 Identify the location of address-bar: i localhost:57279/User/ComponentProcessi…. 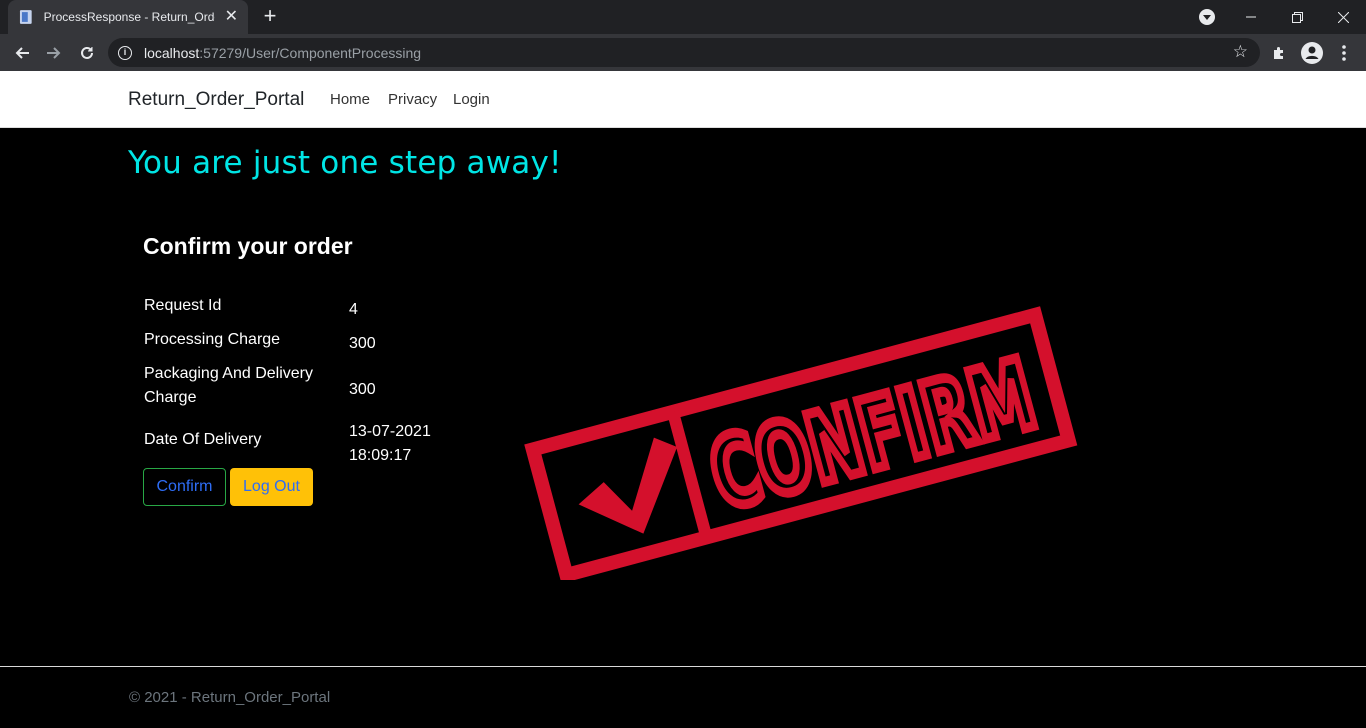
(684, 52).